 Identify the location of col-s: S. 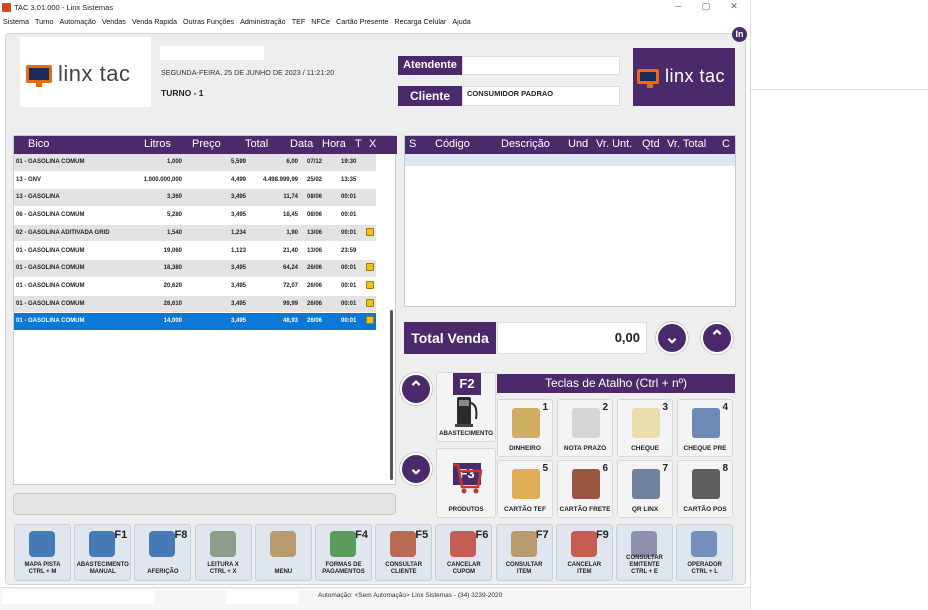
(412, 144).